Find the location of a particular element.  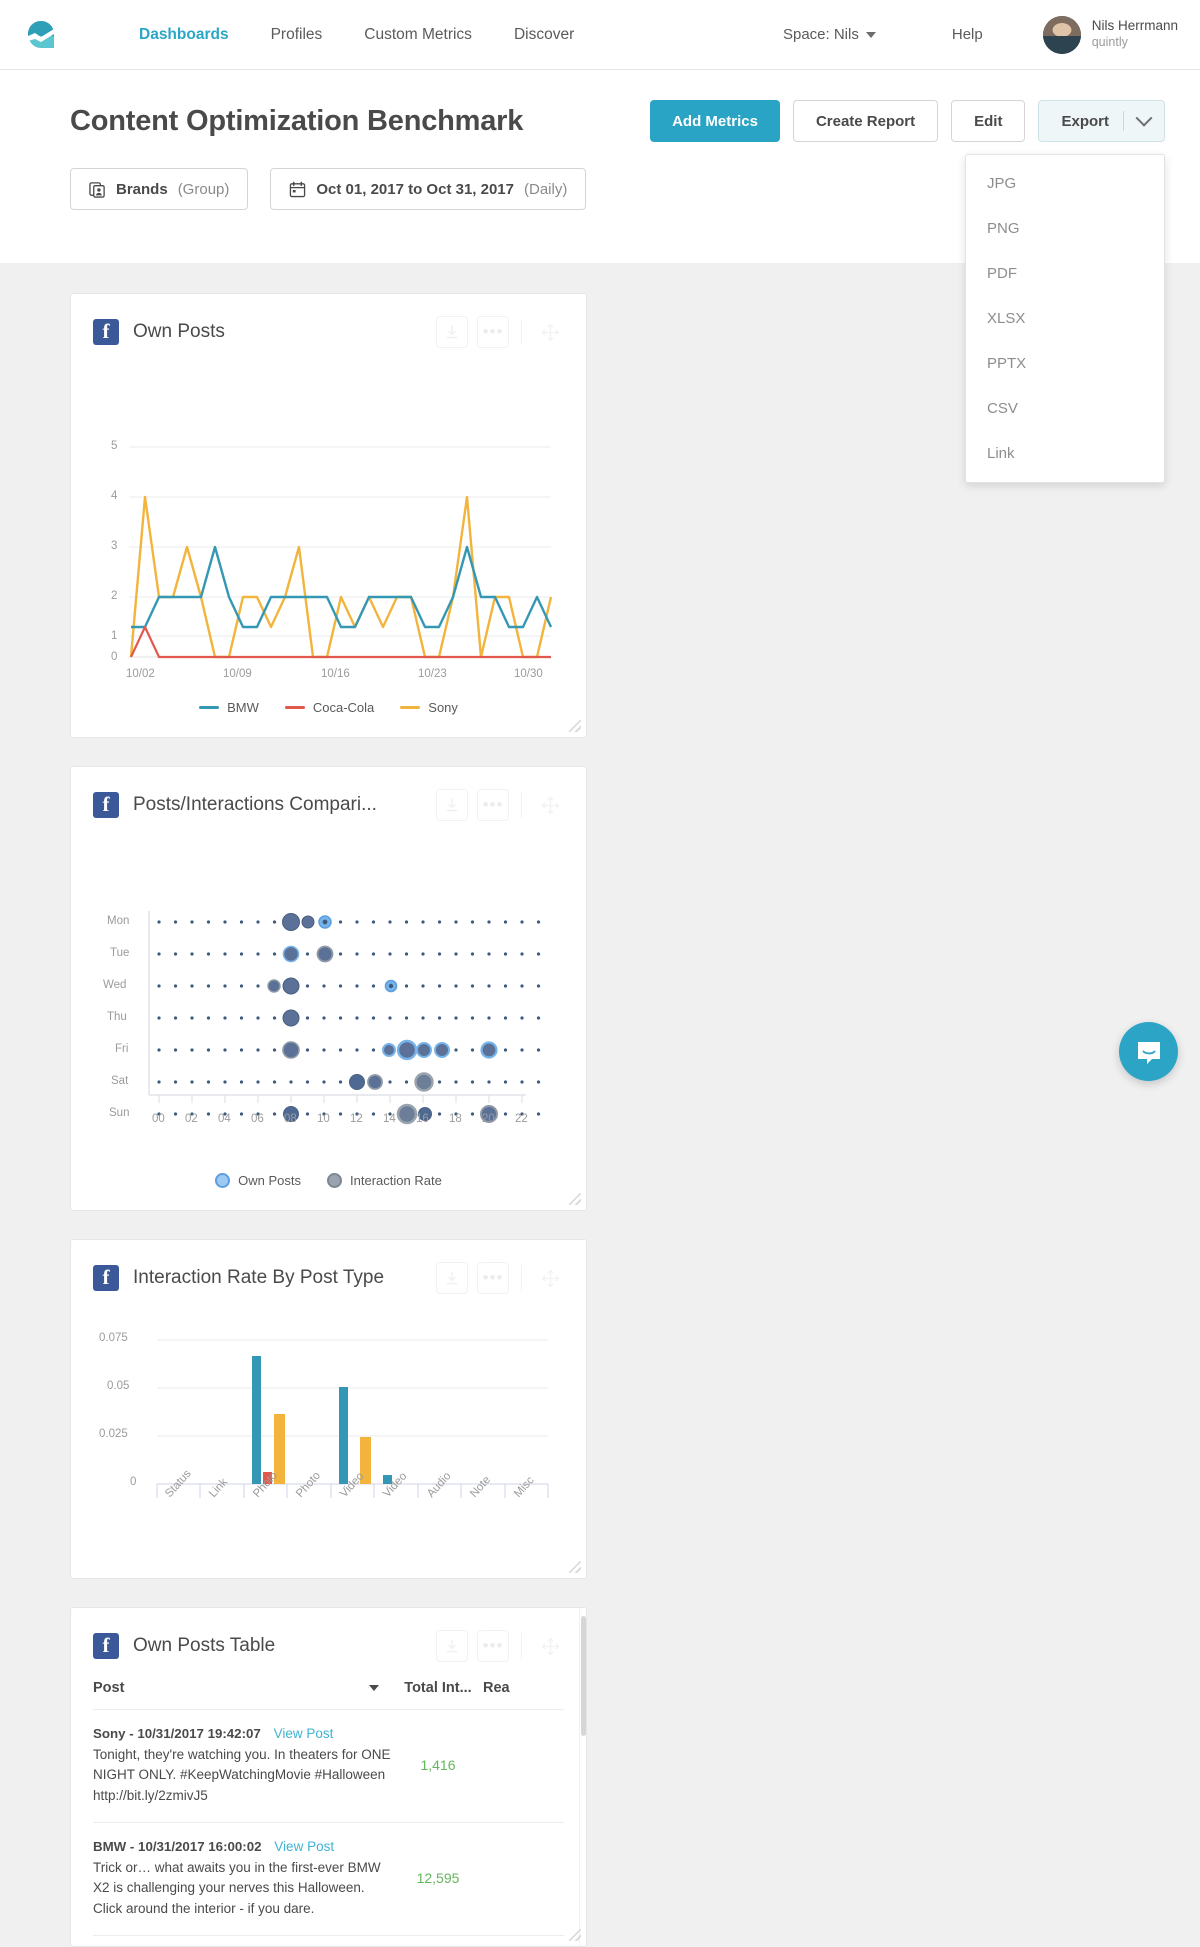

x-tick-00: 00 is located at coordinates (158, 1119).